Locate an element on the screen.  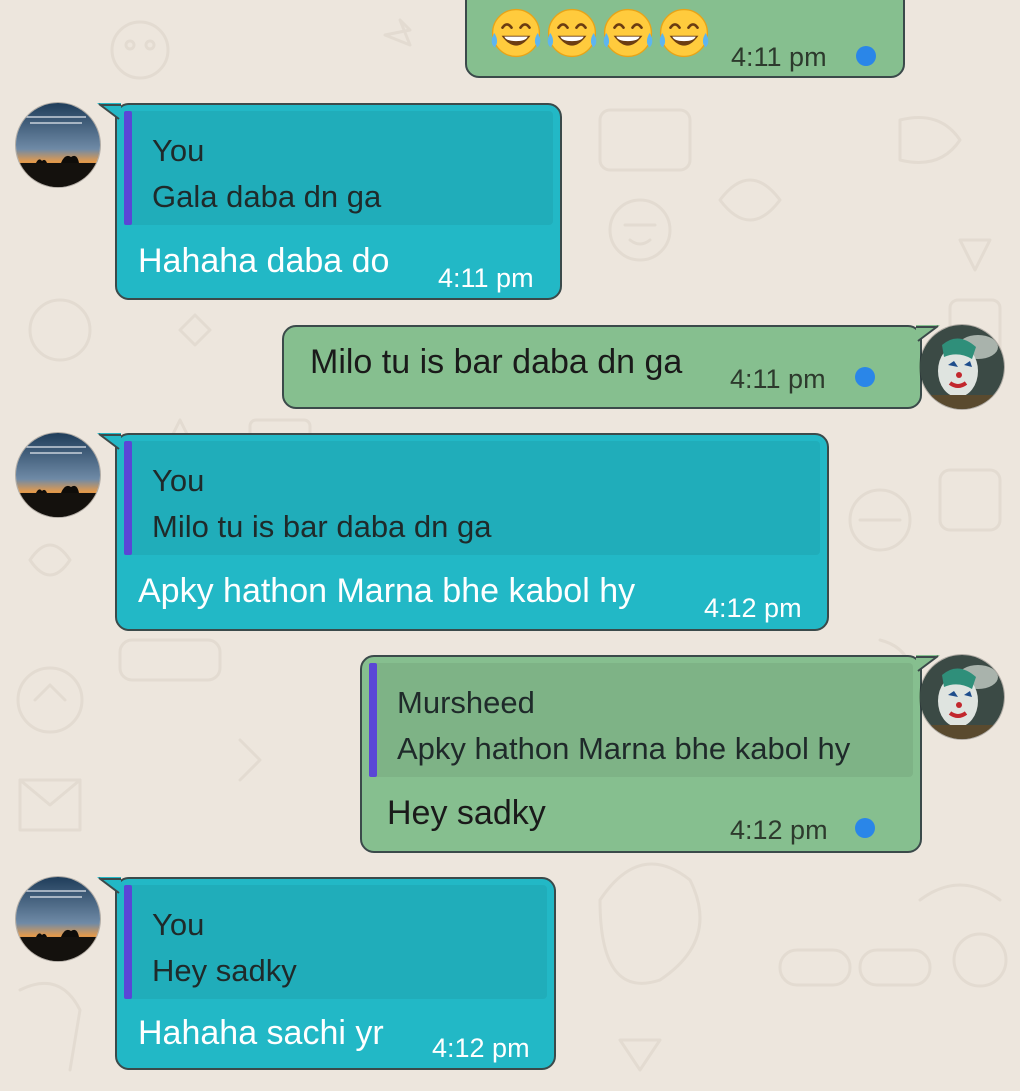
message-bubble-incoming: You Hey sadky Hahaha sachi yr 4:12 pm is located at coordinates (326, 973).